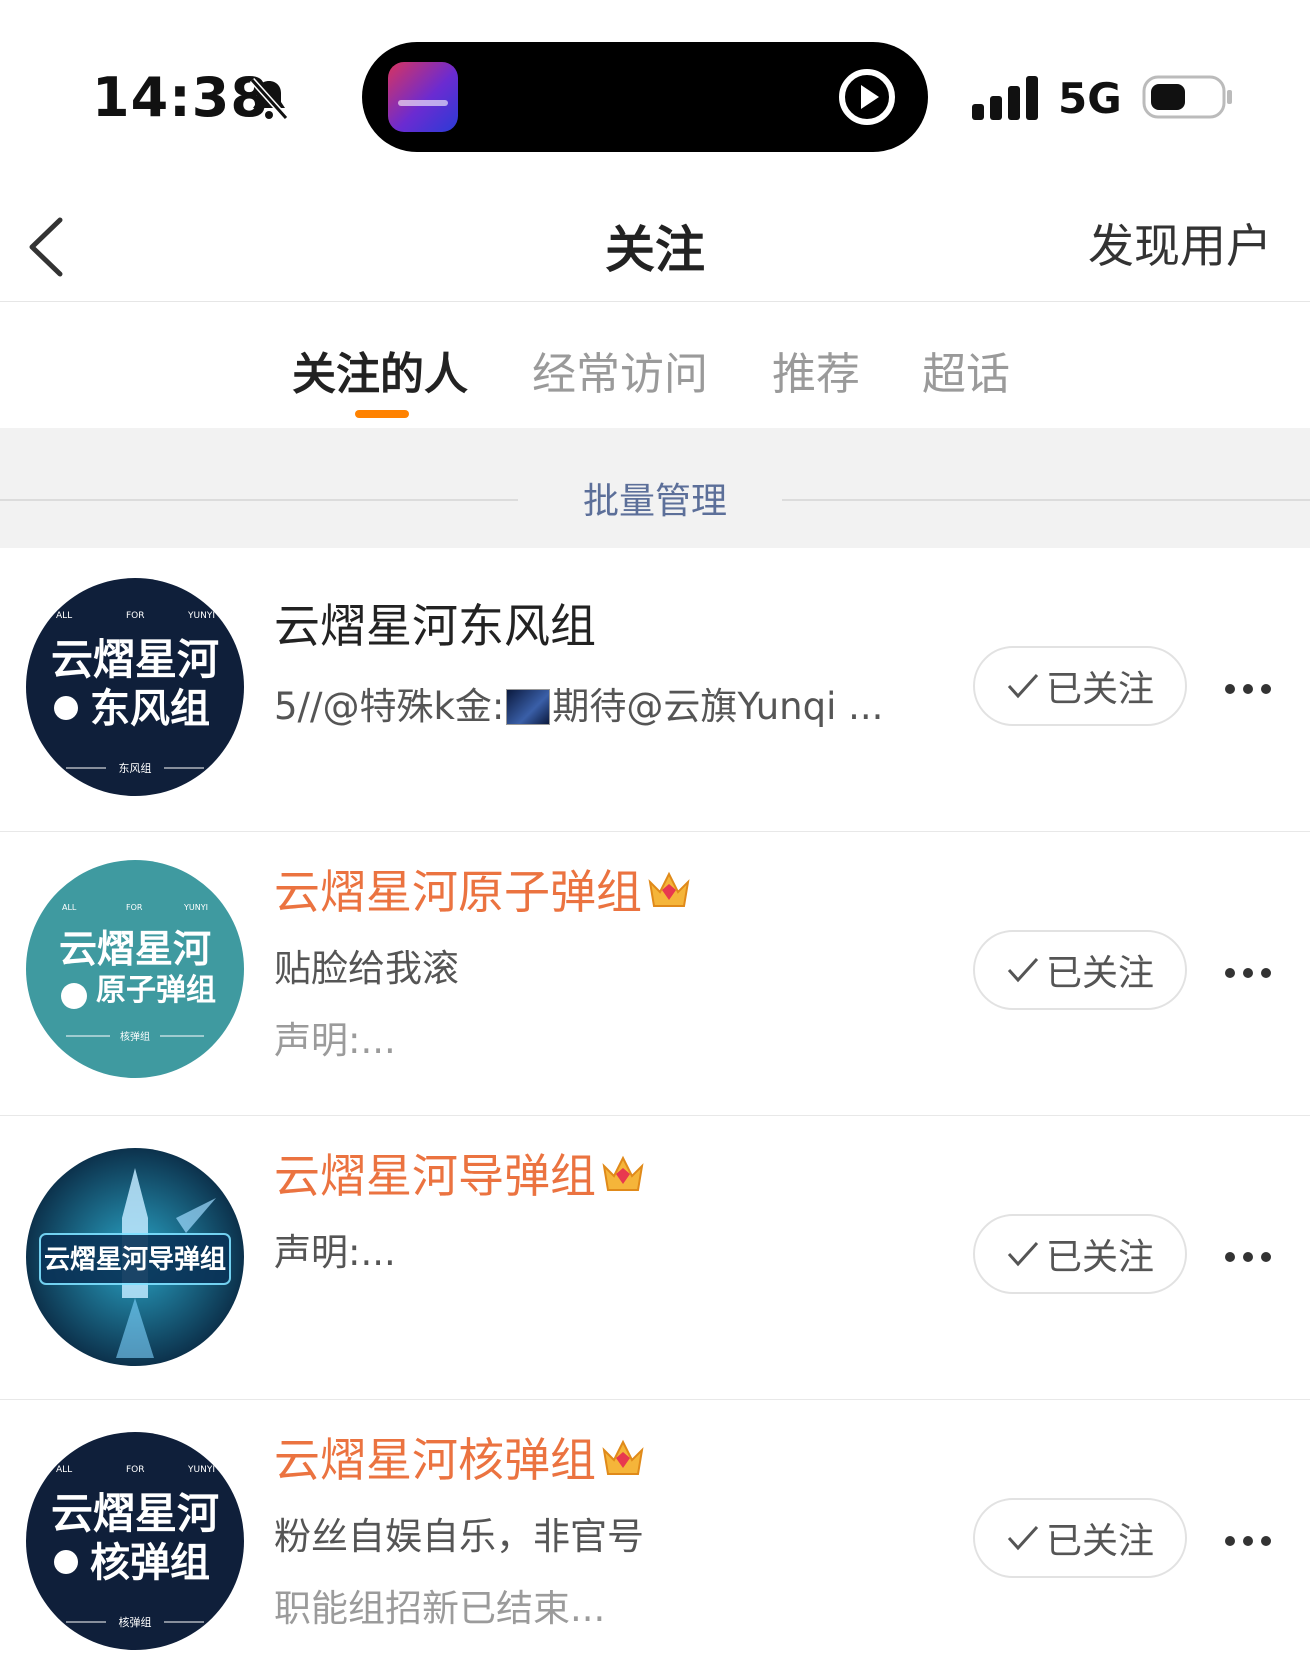 This screenshot has width=1310, height=1679. I want to click on network-type: 5G, so click(1090, 98).